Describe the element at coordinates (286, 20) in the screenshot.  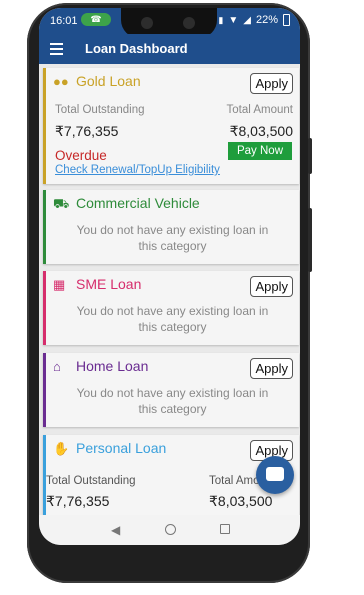
I see `battery-icon` at that location.